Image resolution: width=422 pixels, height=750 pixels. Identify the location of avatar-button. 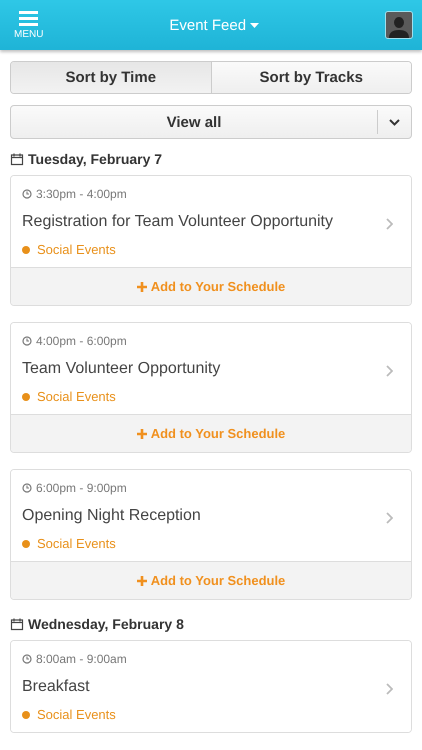
(398, 25).